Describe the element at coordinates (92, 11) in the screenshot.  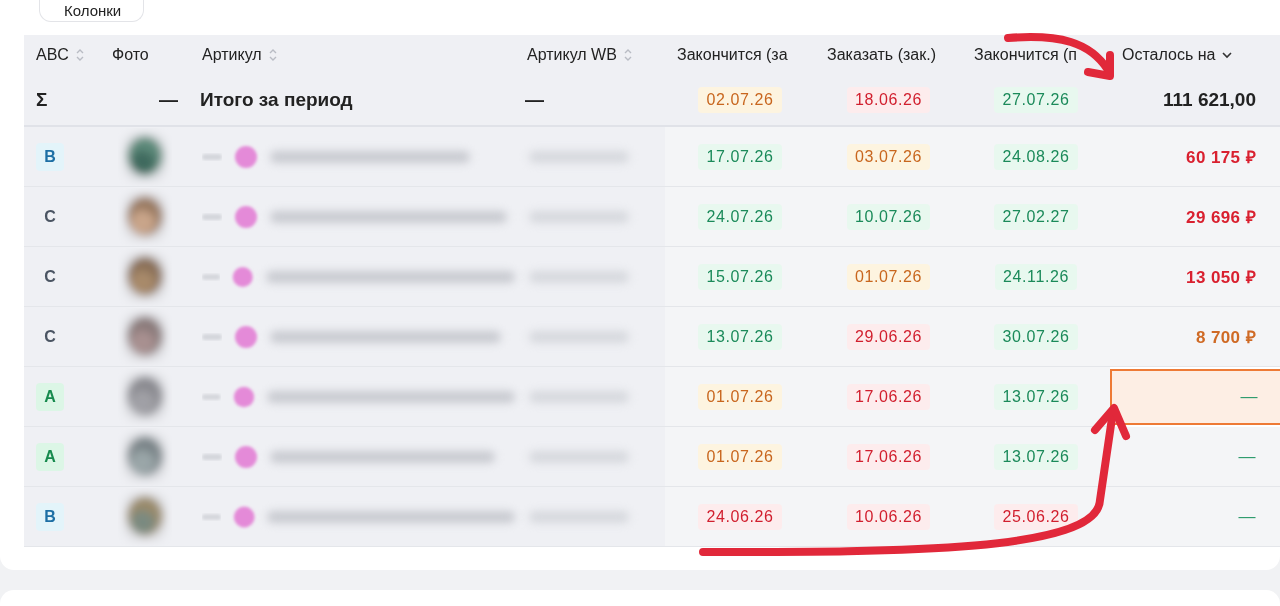
I see `columns-button: Колонки` at that location.